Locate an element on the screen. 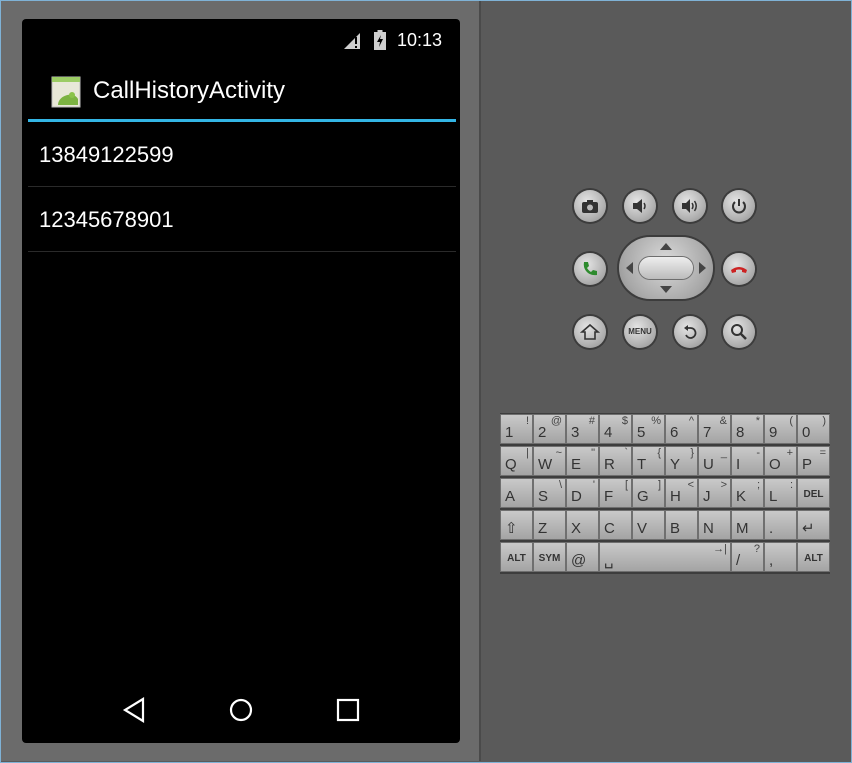 This screenshot has height=763, width=852. key: V is located at coordinates (648, 525).